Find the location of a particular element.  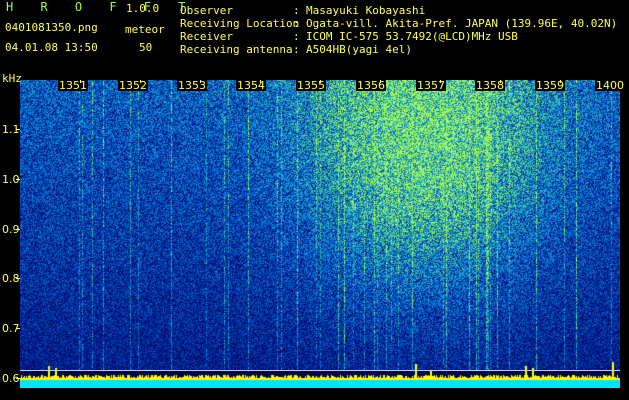

y-axis-unit: kHz is located at coordinates (12, 78).